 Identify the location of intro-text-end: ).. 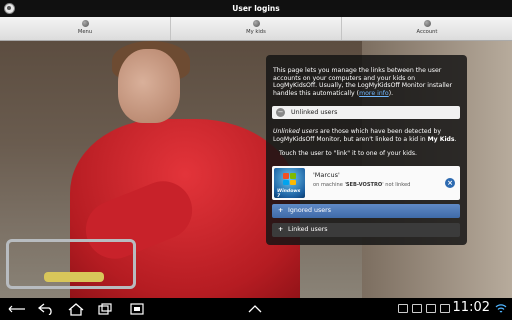
(391, 93).